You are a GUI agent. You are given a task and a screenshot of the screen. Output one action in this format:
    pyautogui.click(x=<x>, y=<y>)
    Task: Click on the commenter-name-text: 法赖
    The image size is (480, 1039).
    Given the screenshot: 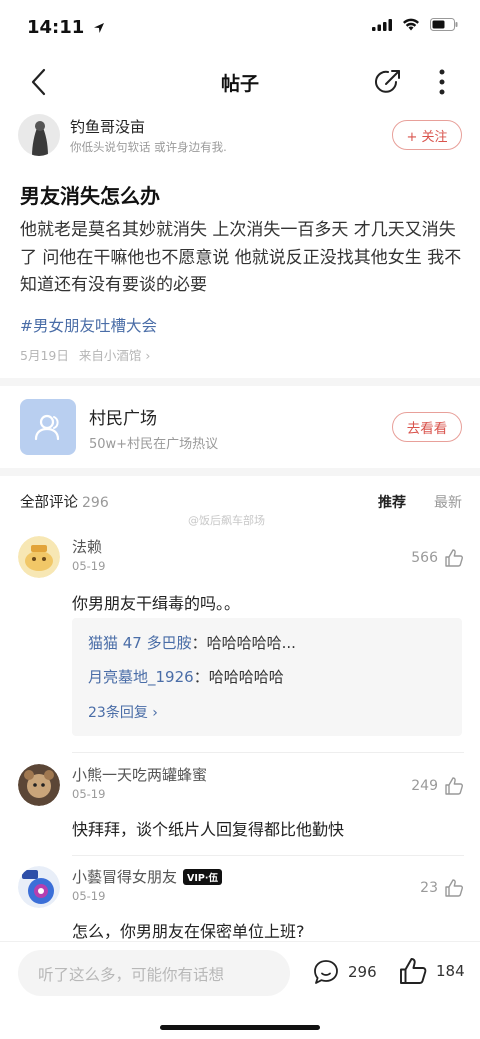 What is the action you would take?
    pyautogui.click(x=87, y=547)
    